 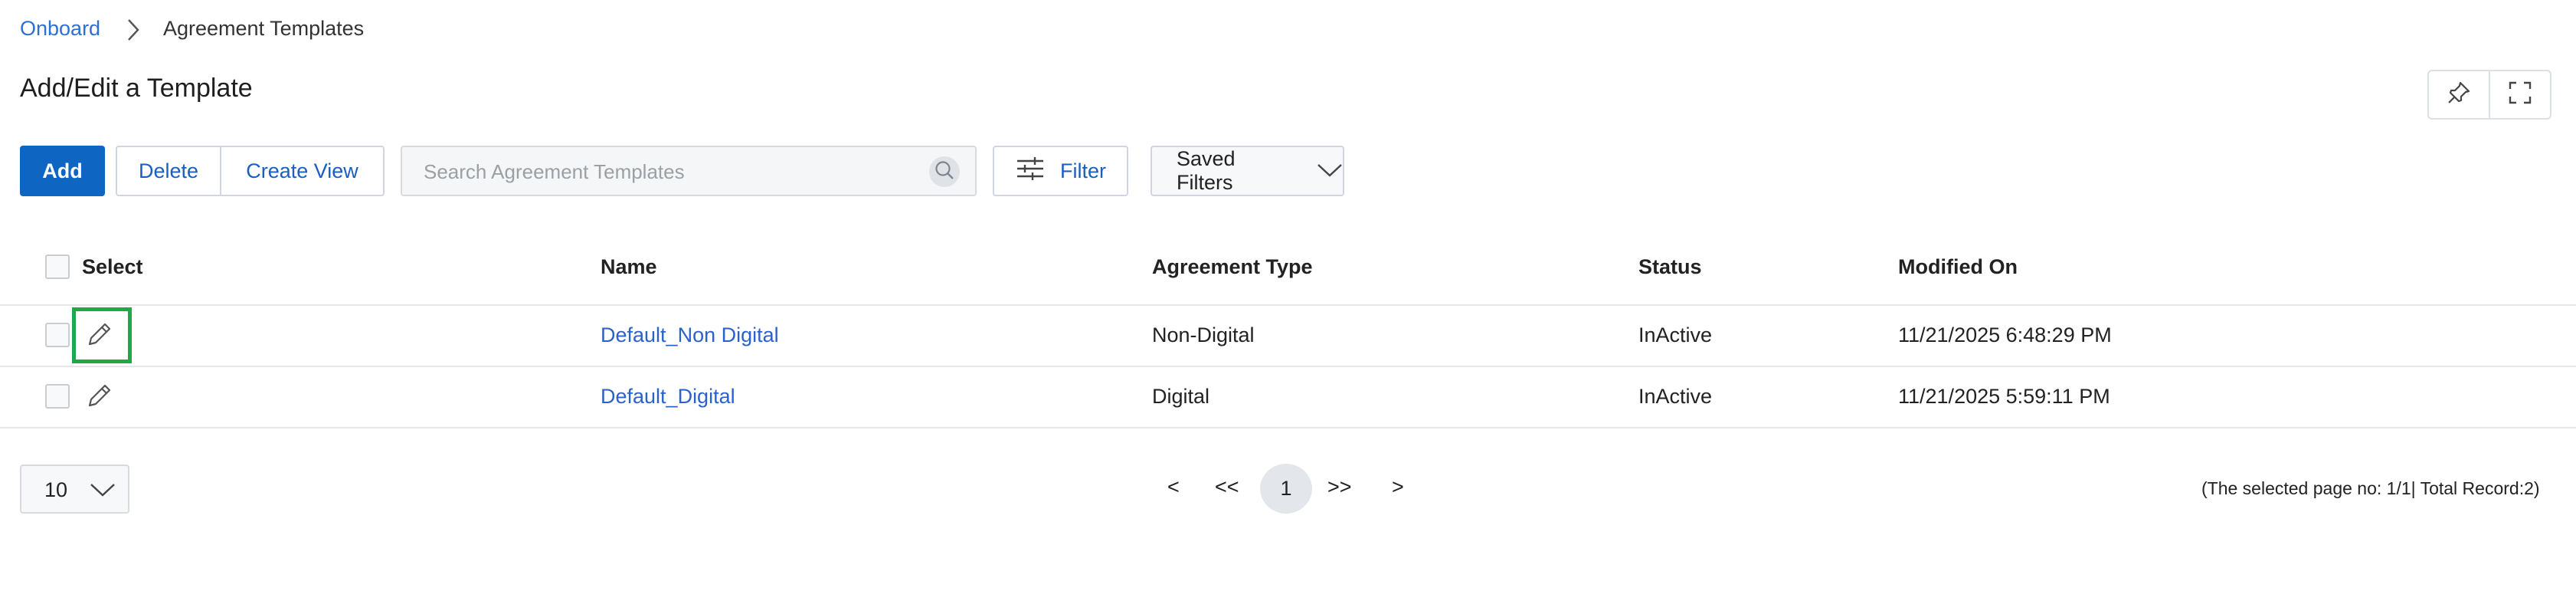 I want to click on page-size-value: 10, so click(x=56, y=489).